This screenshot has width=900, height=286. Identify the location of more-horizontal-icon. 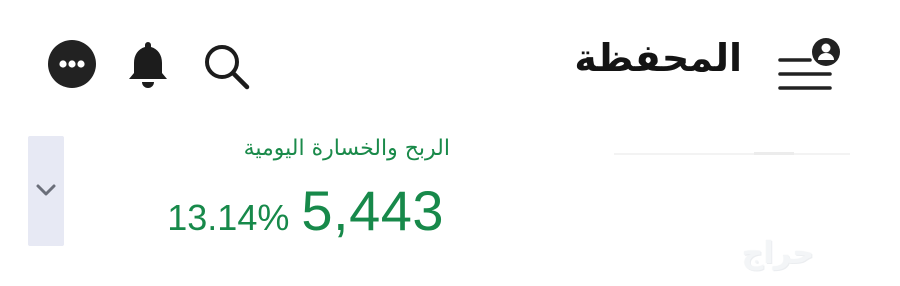
(72, 64).